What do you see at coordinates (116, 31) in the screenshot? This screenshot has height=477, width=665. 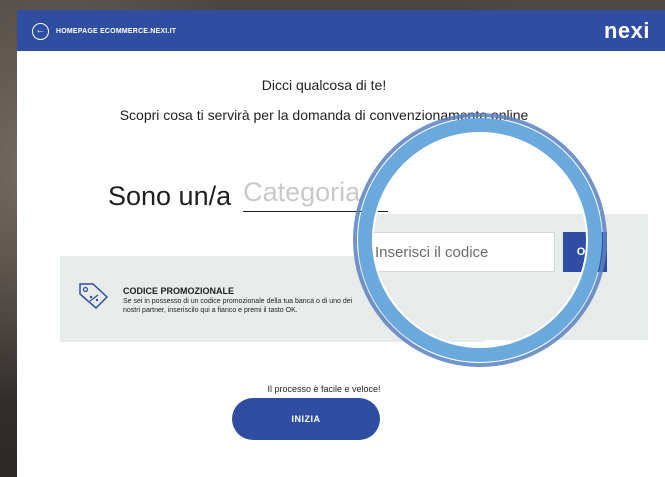 I see `back-link-label: HOMEPAGE ECOMMERCE.NEXI.IT` at bounding box center [116, 31].